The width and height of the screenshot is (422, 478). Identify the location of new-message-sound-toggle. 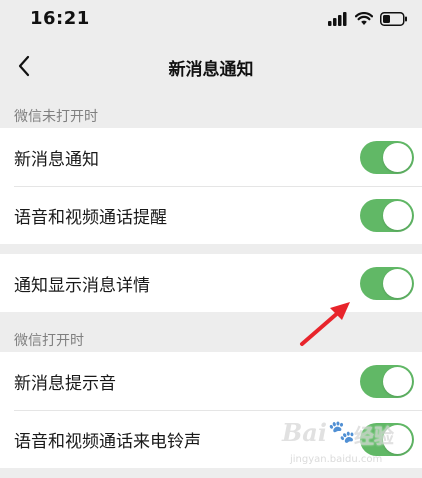
(387, 381).